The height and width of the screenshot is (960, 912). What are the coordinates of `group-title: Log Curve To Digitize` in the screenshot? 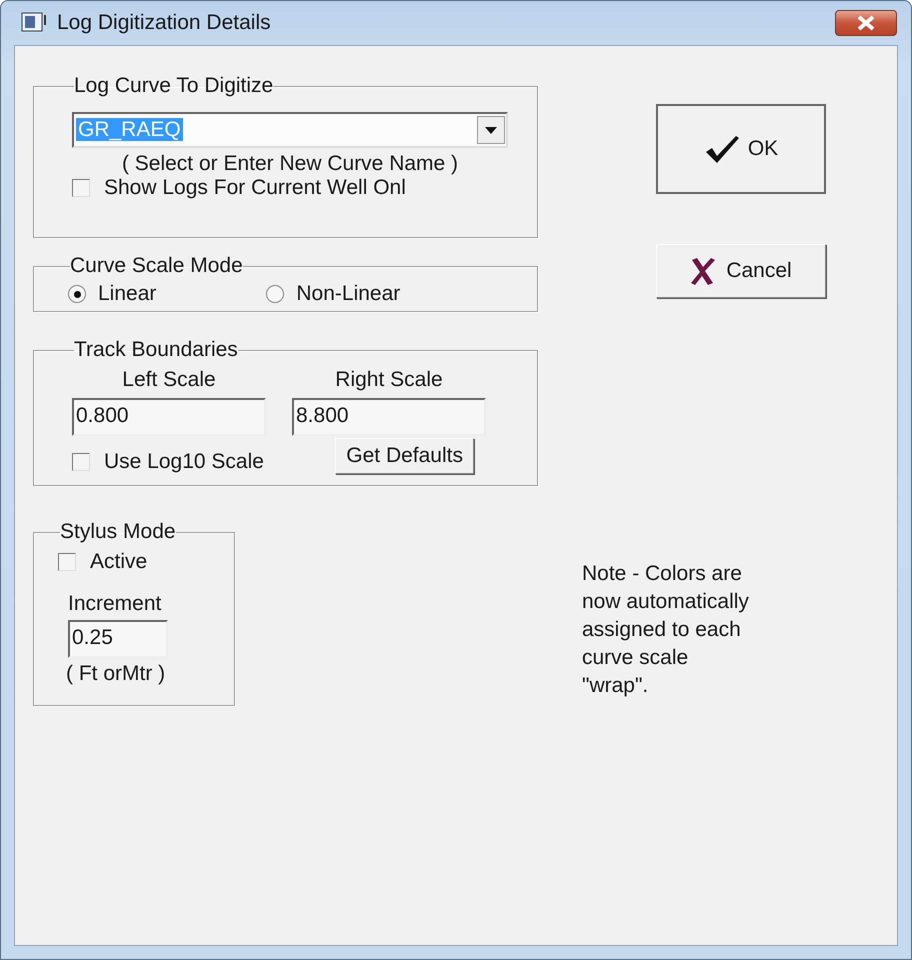 It's located at (174, 86).